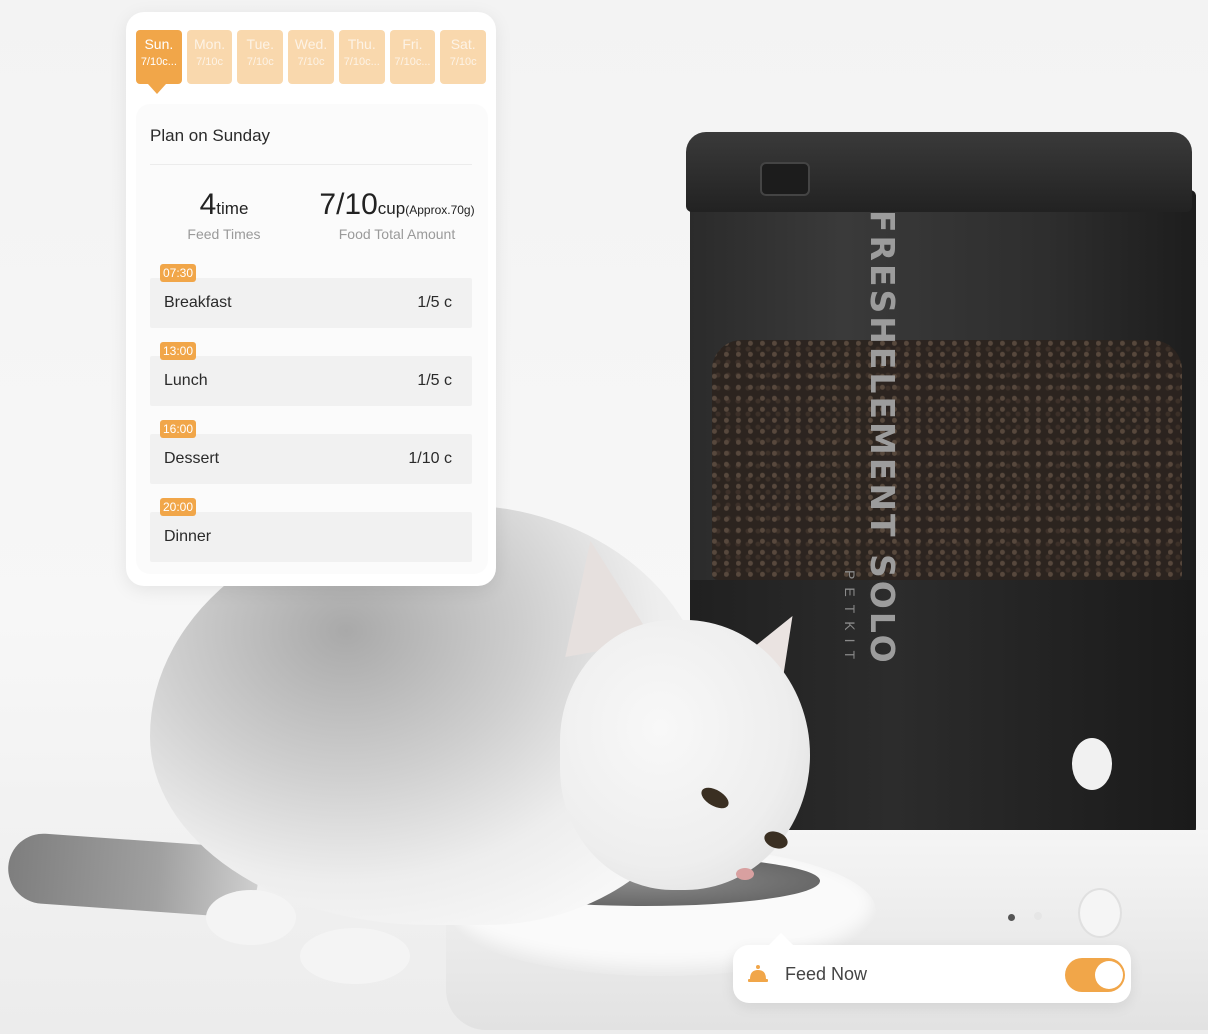 The width and height of the screenshot is (1208, 1034). Describe the element at coordinates (311, 164) in the screenshot. I see `divider` at that location.